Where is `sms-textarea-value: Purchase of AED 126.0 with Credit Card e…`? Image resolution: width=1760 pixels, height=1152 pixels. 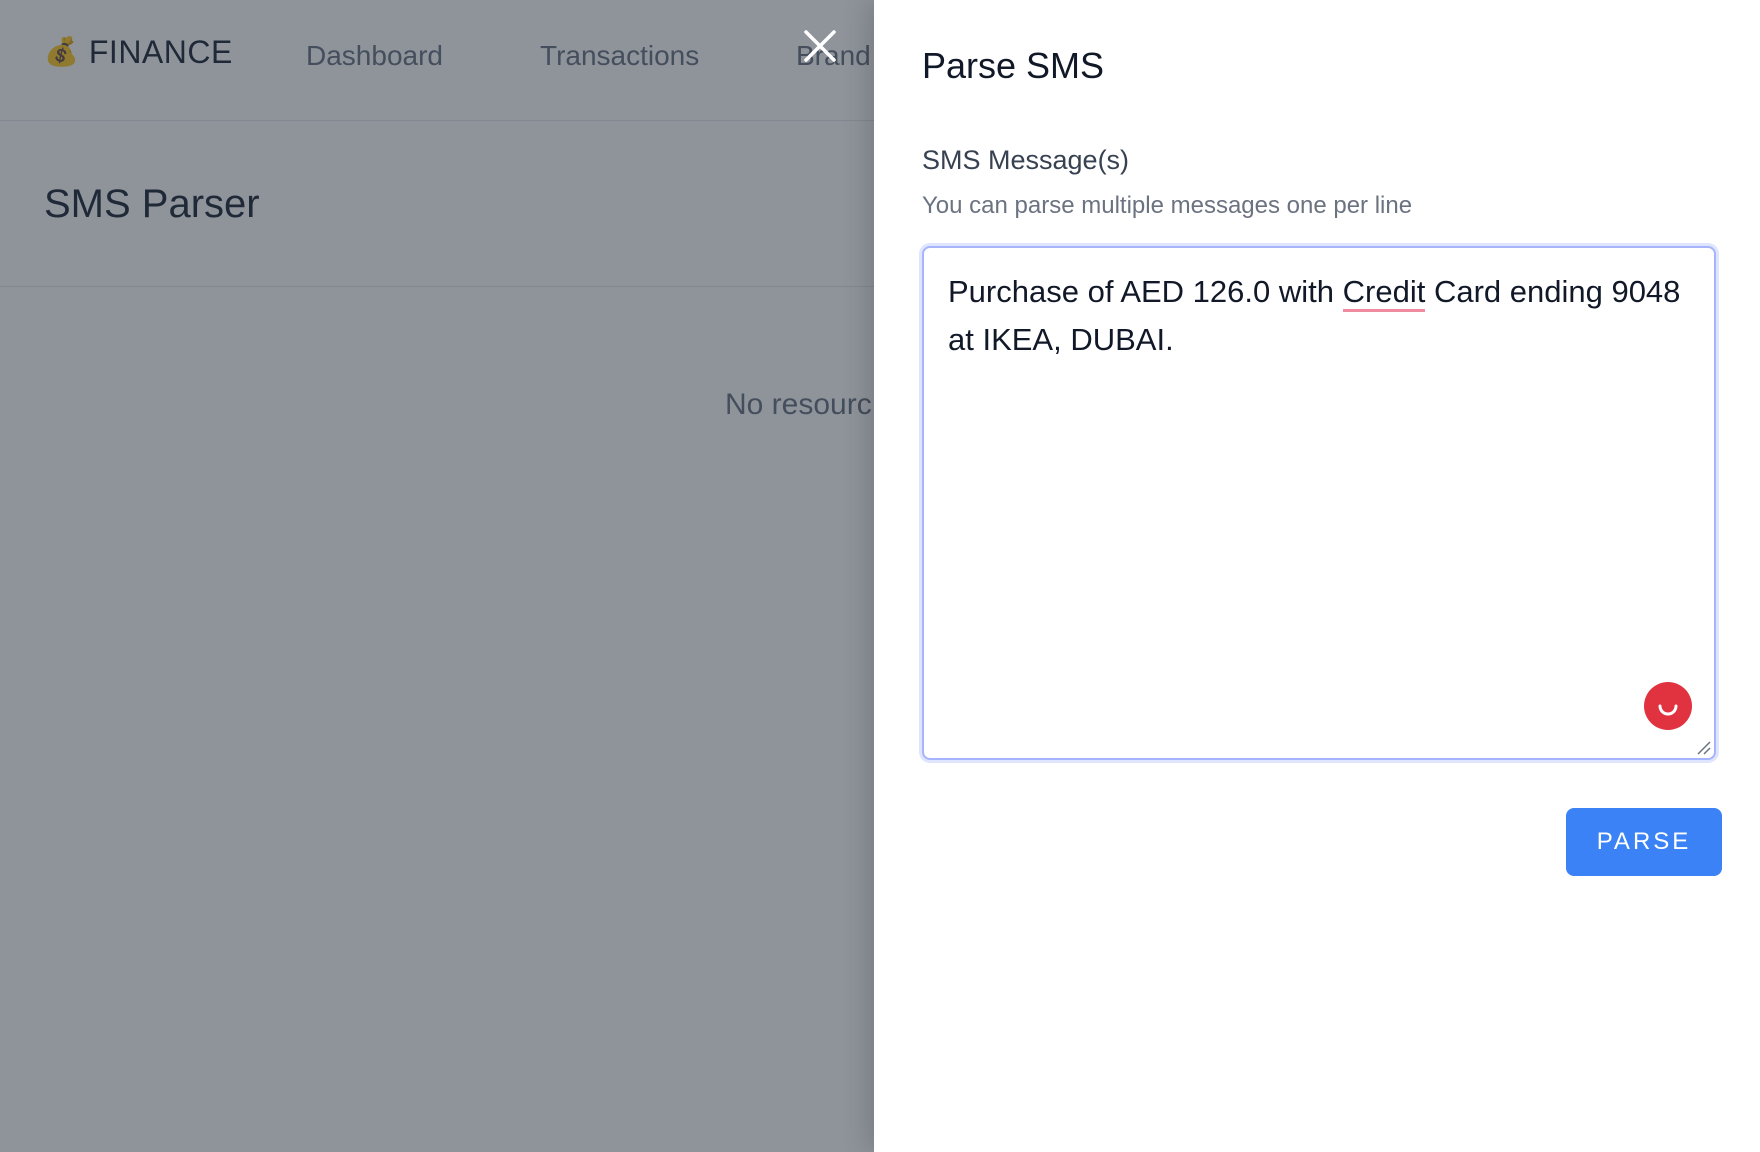
sms-textarea-value: Purchase of AED 126.0 with Credit Card e… is located at coordinates (1318, 316).